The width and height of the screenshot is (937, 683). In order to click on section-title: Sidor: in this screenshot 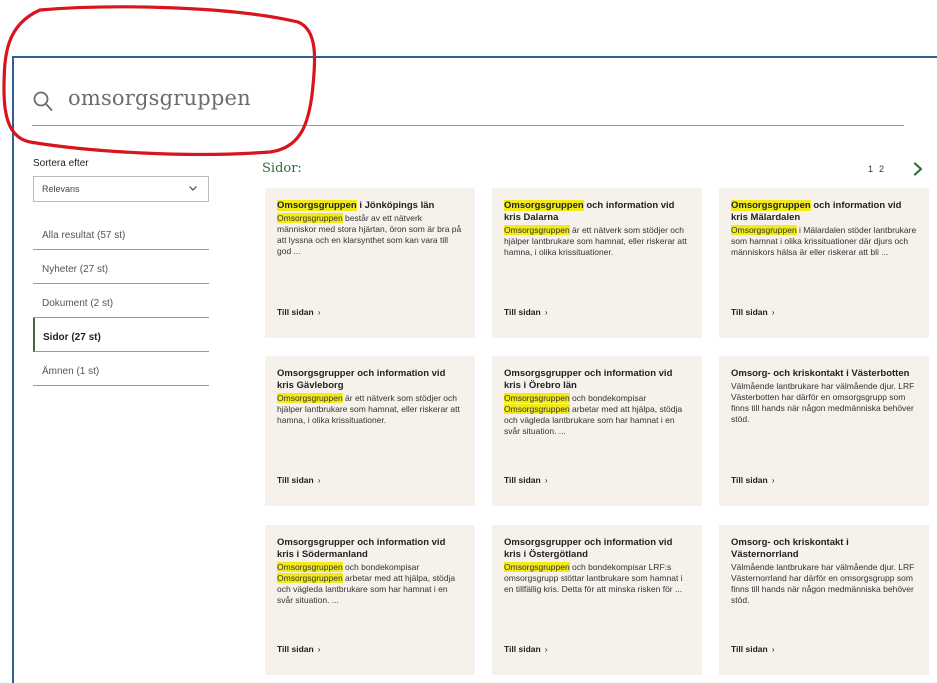, I will do `click(282, 168)`.